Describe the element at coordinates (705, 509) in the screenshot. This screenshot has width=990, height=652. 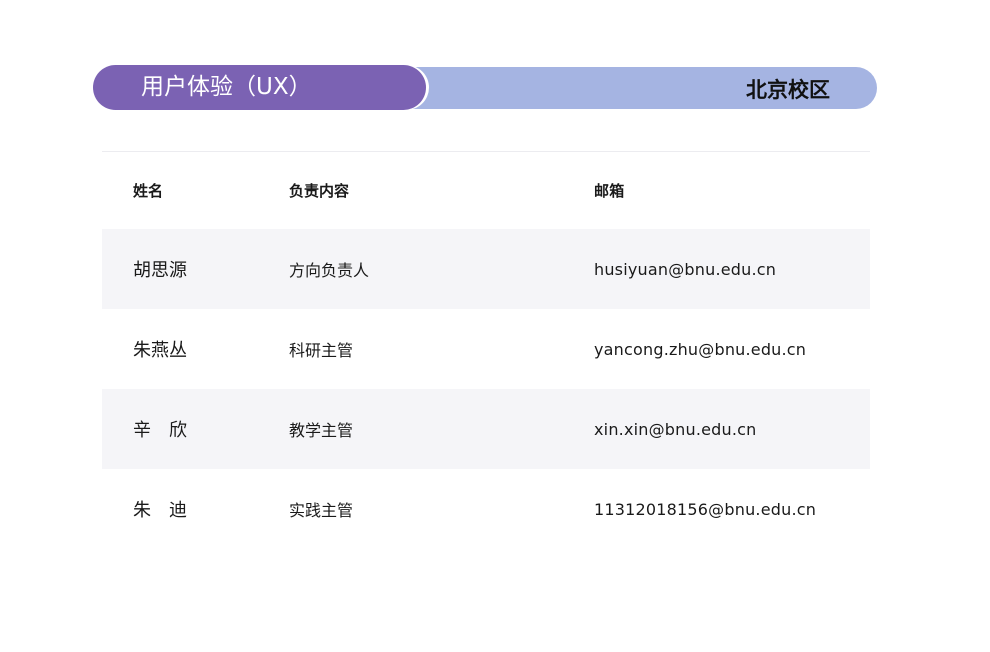
I see `person-email: 11312018156@bnu.edu.cn` at that location.